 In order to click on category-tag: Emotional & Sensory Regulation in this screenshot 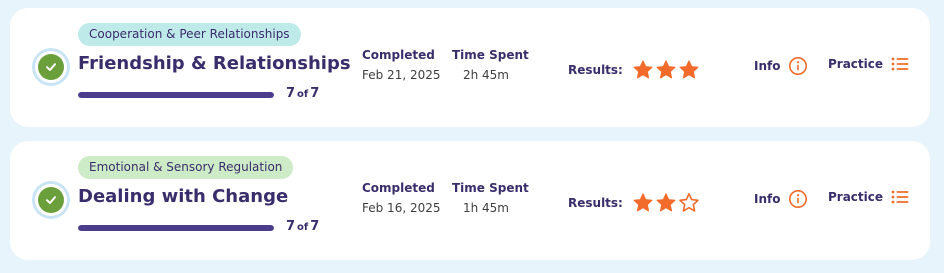, I will do `click(186, 167)`.